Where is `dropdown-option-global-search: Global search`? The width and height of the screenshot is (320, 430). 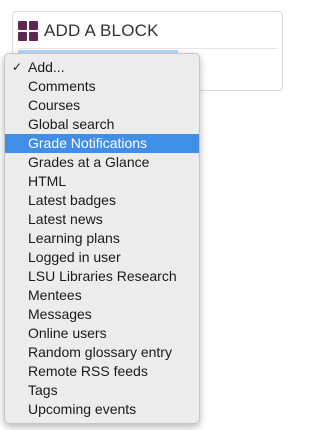 dropdown-option-global-search: Global search is located at coordinates (102, 124).